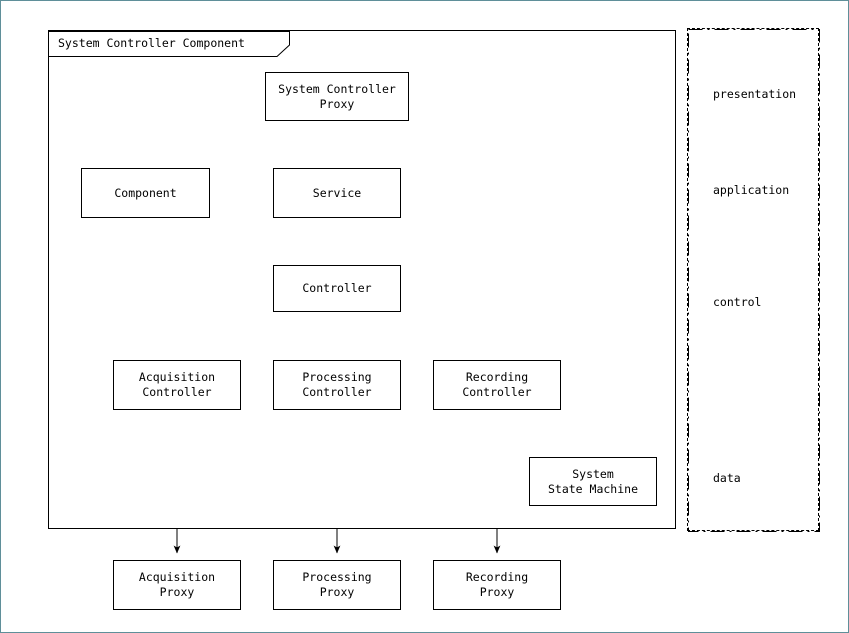 This screenshot has height=633, width=849. Describe the element at coordinates (337, 288) in the screenshot. I see `box-controller: Controller` at that location.